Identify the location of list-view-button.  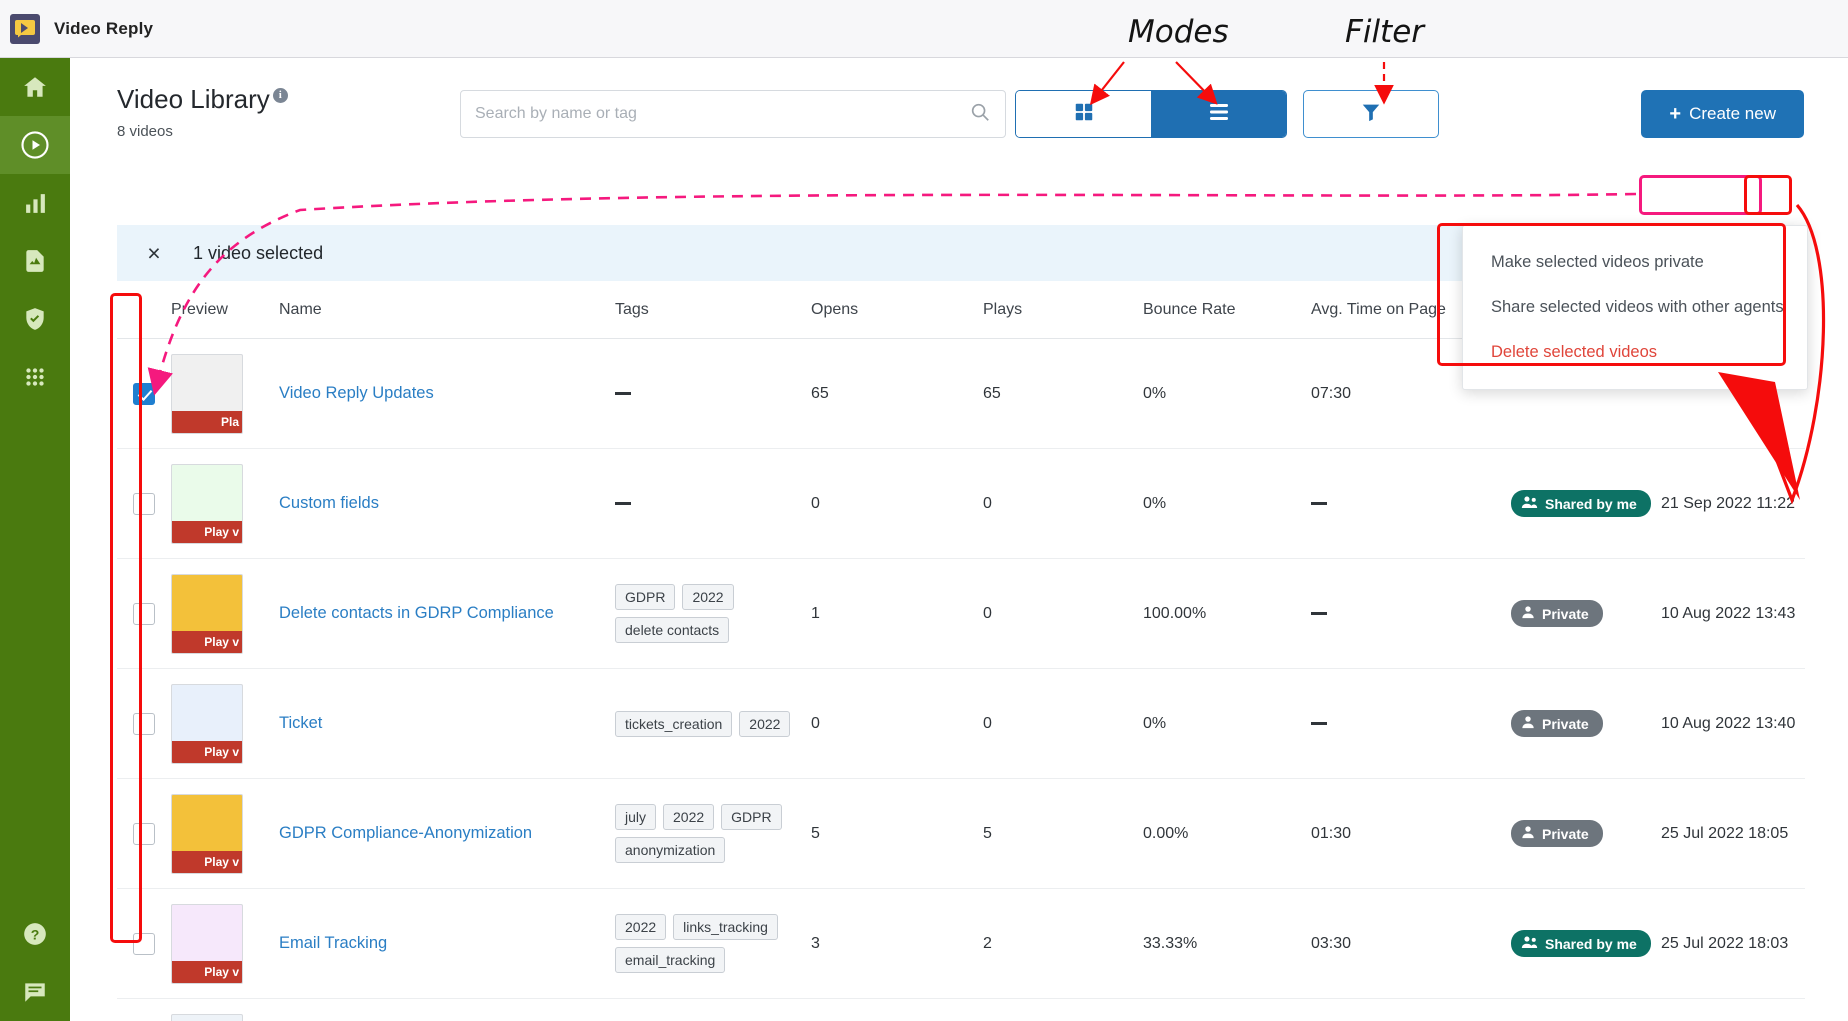
(1218, 114).